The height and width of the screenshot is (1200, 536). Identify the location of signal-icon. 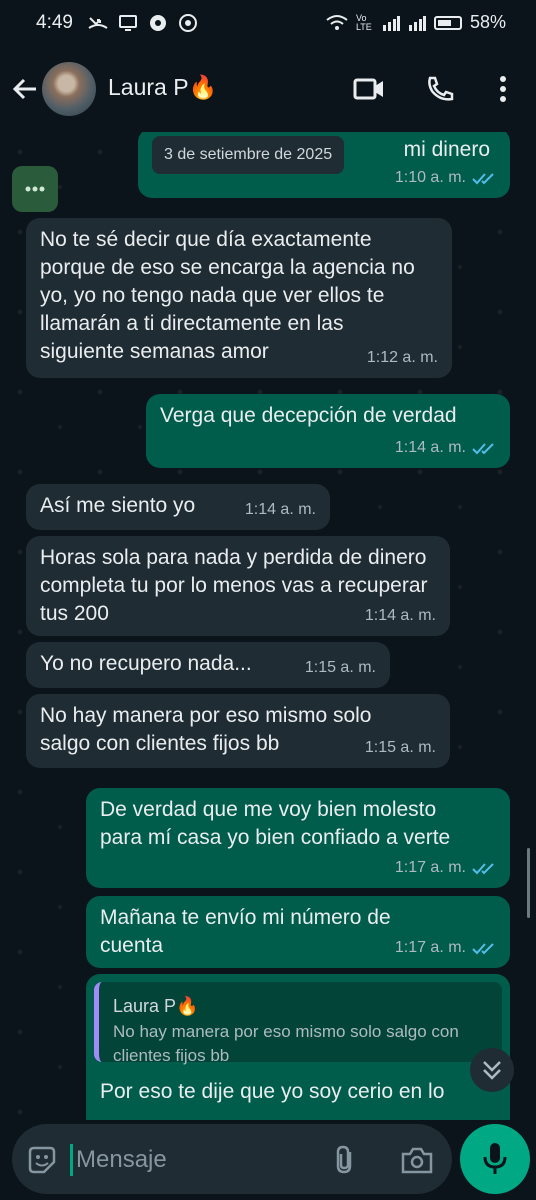
(391, 23).